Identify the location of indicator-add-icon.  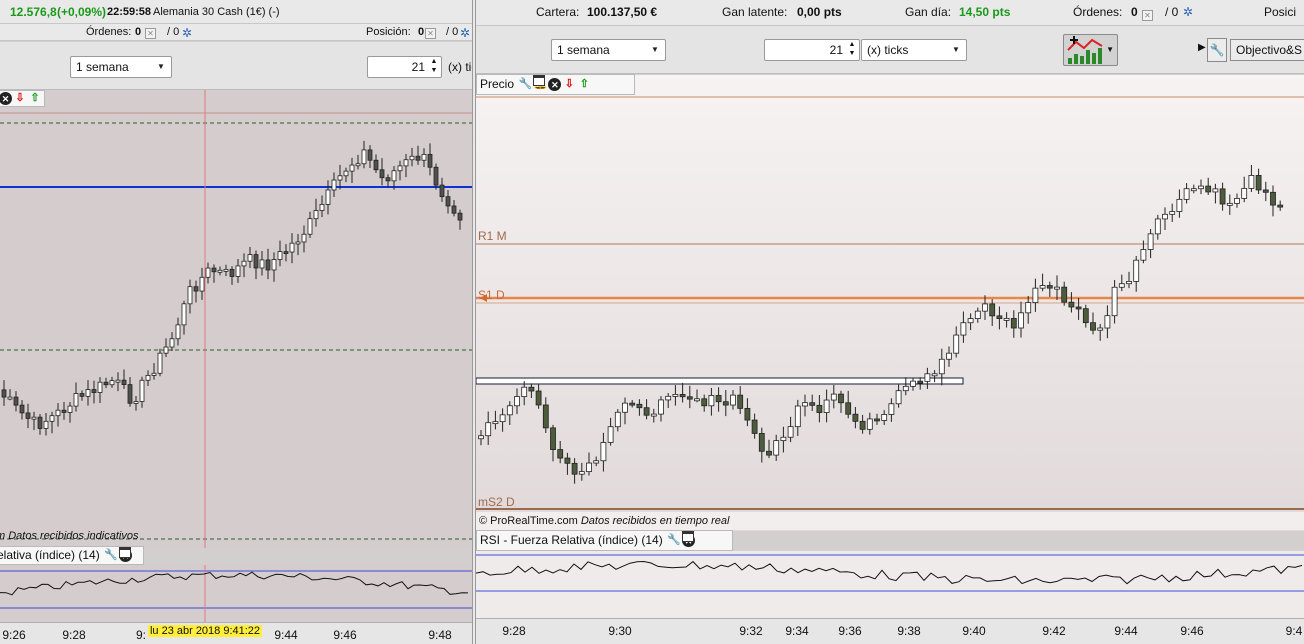
(1085, 50).